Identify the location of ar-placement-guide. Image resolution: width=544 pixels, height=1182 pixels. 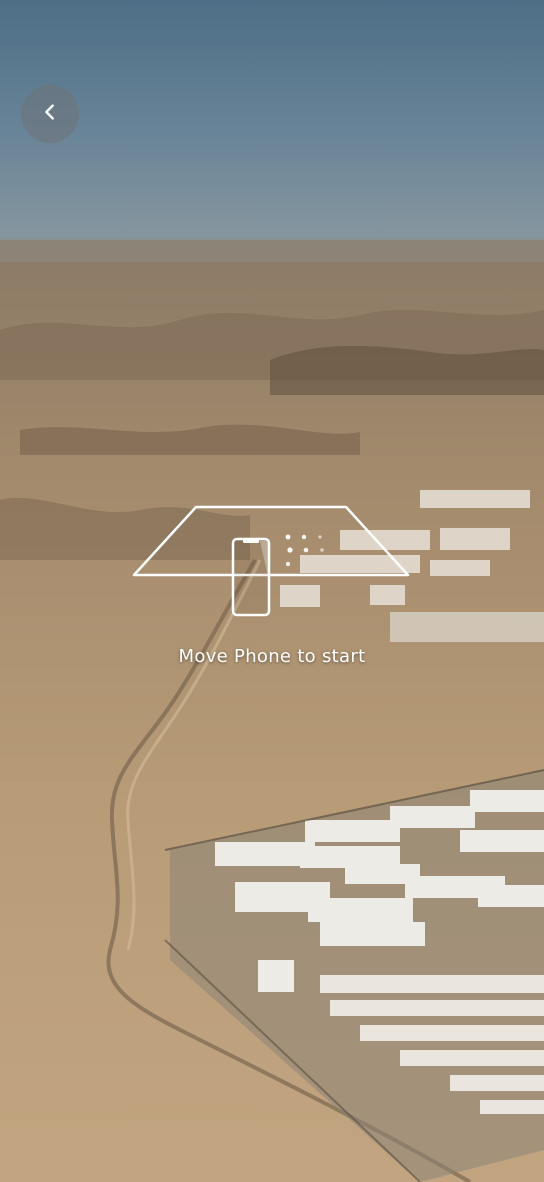
(271, 561).